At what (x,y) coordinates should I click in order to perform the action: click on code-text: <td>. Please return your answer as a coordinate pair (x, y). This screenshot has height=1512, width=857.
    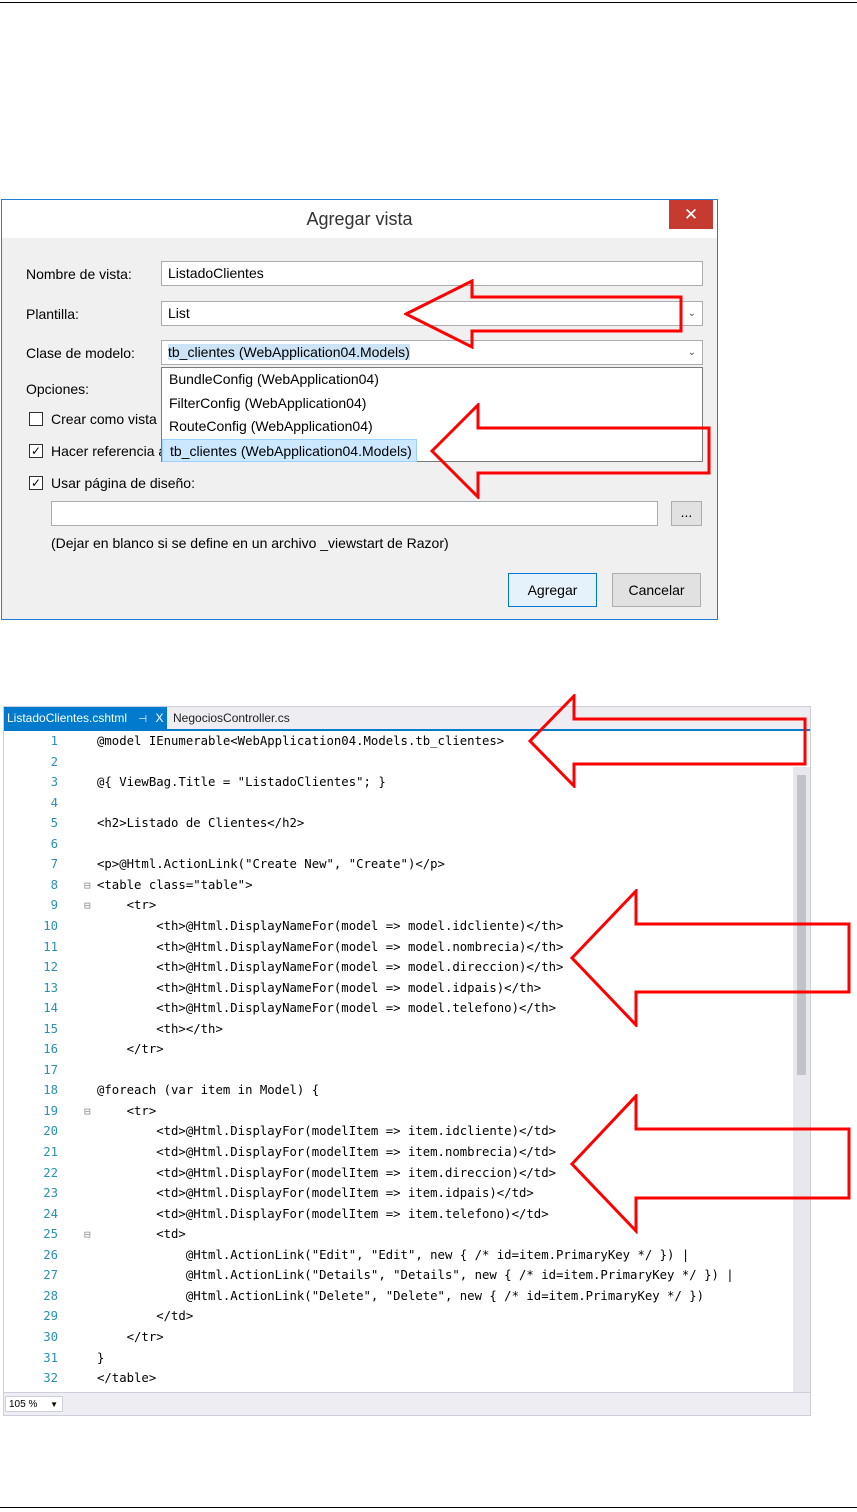
    Looking at the image, I should click on (141, 1234).